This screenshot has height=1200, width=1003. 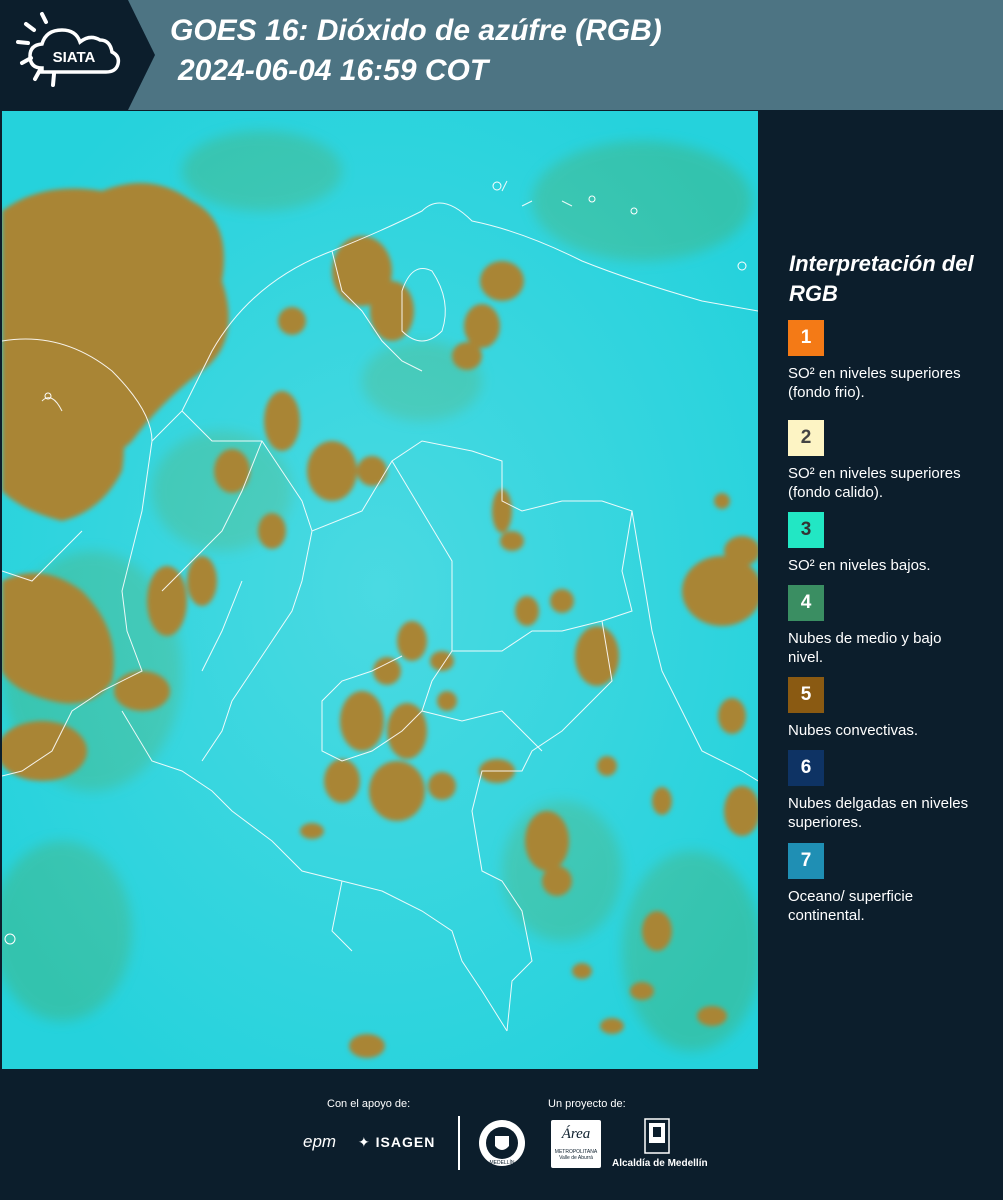 What do you see at coordinates (806, 861) in the screenshot?
I see `legend-swatch: 7` at bounding box center [806, 861].